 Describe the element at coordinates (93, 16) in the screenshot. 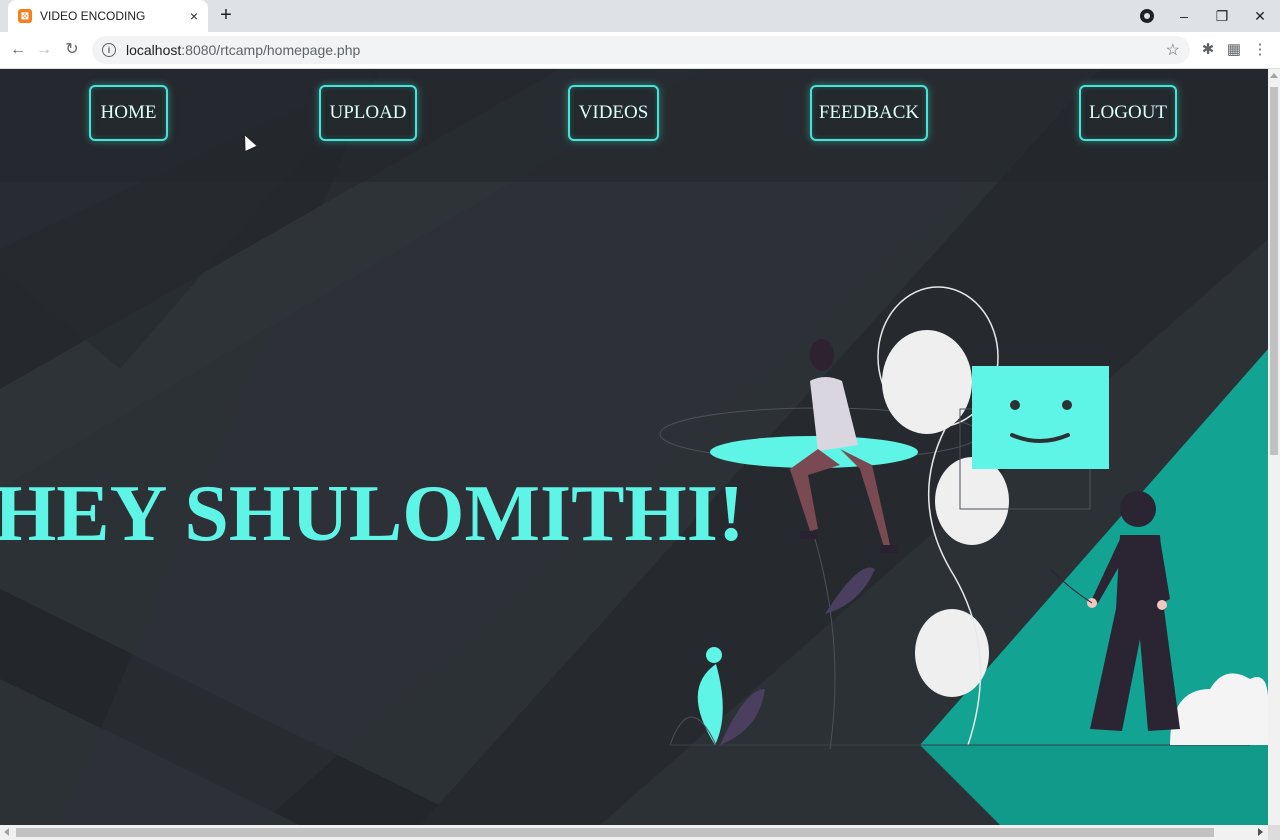

I see `tab-title: VIDEO ENCODING` at that location.